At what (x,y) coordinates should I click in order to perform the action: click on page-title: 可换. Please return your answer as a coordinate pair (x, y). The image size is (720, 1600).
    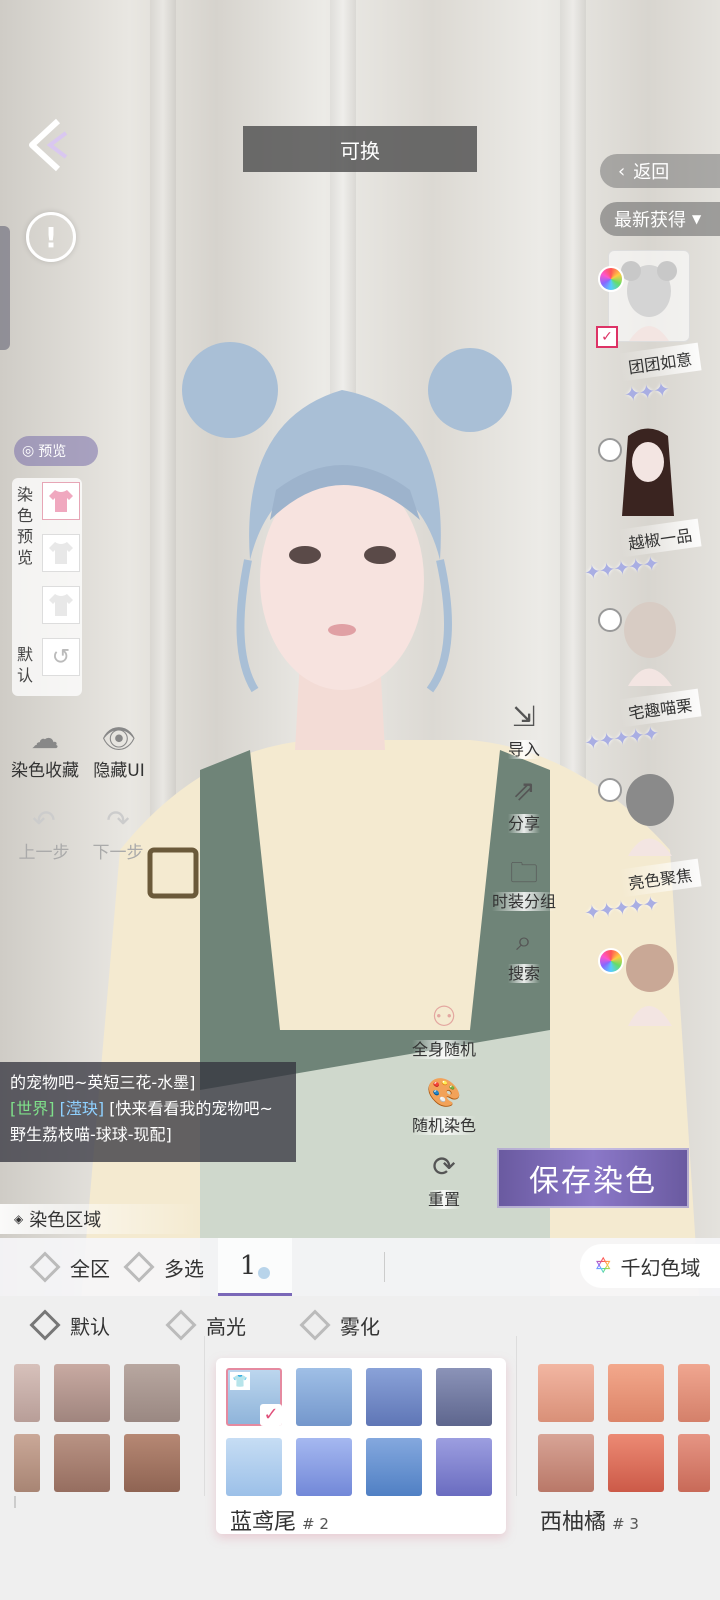
    Looking at the image, I should click on (360, 149).